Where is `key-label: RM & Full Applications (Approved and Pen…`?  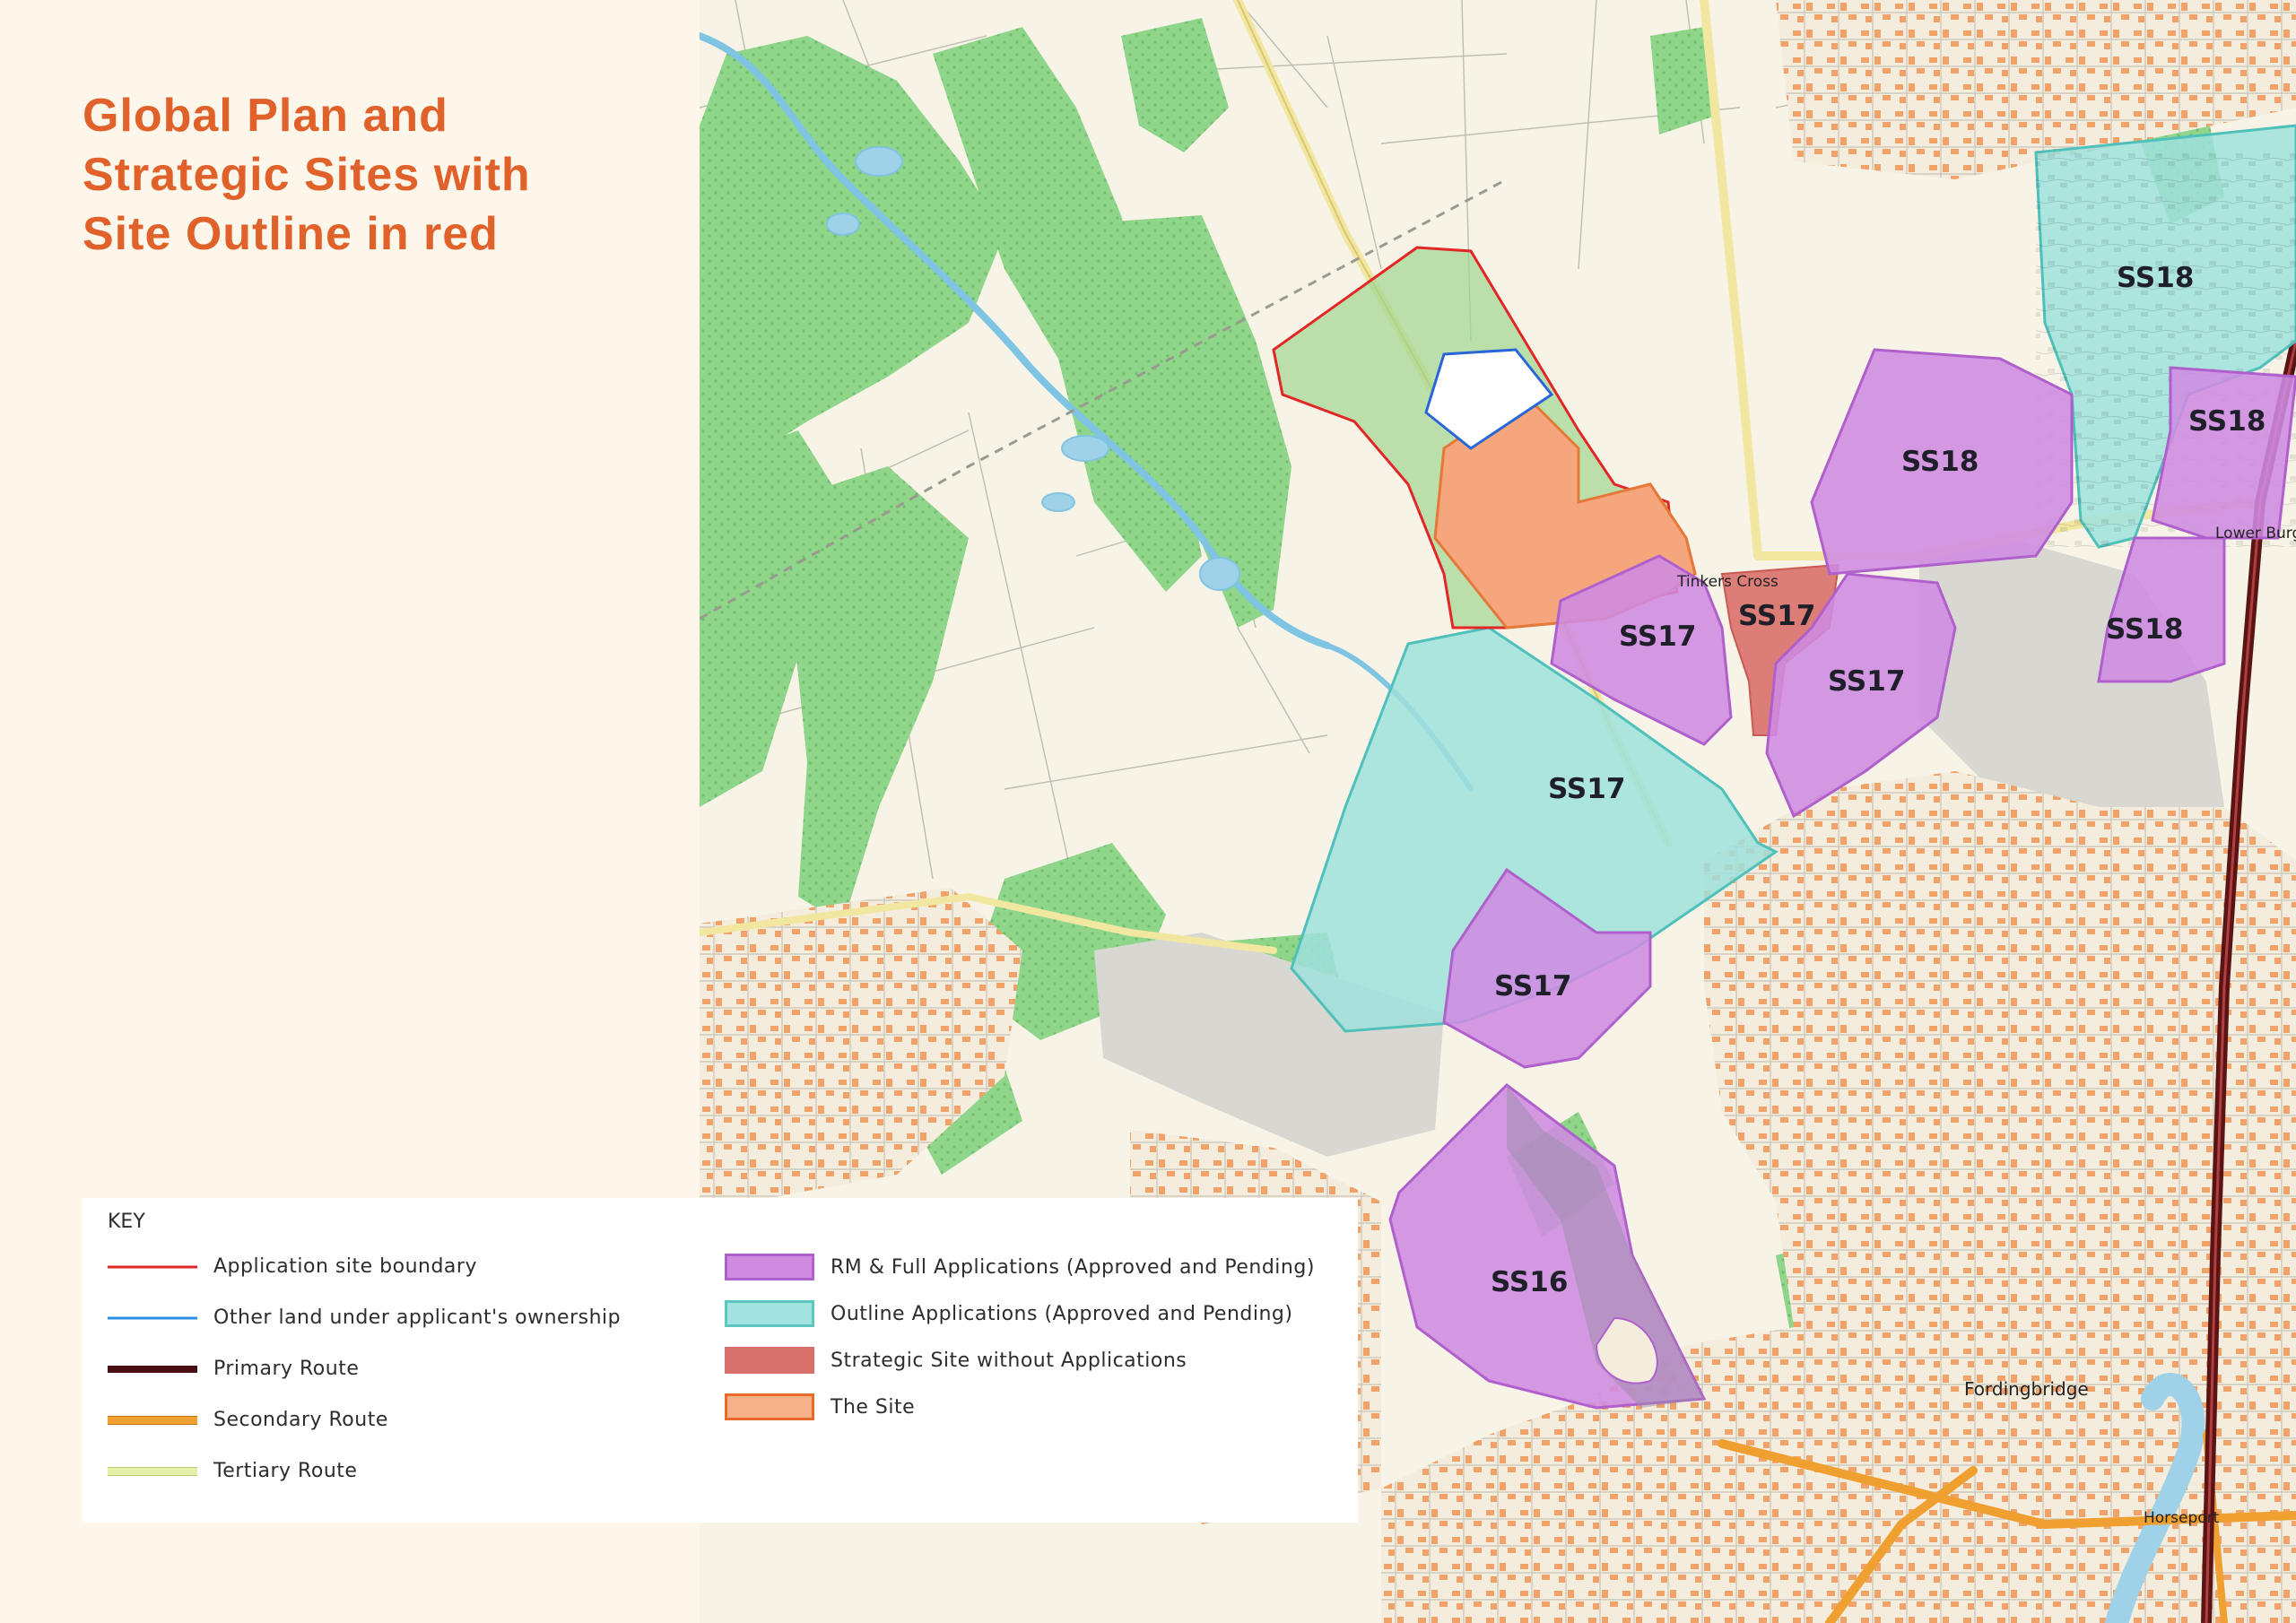
key-label: RM & Full Applications (Approved and Pen… is located at coordinates (1073, 1267).